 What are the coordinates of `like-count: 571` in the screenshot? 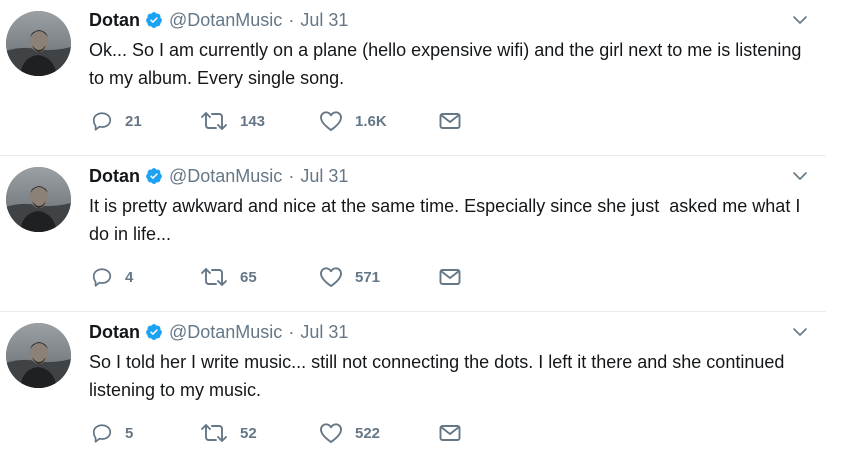 It's located at (368, 277).